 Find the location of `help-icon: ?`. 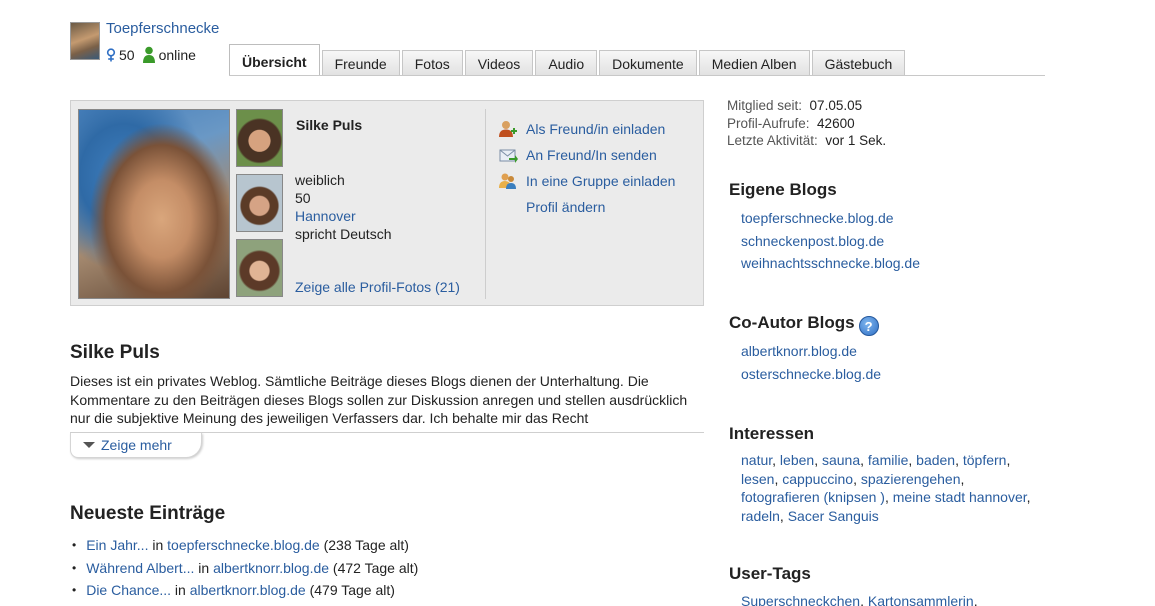

help-icon: ? is located at coordinates (868, 326).